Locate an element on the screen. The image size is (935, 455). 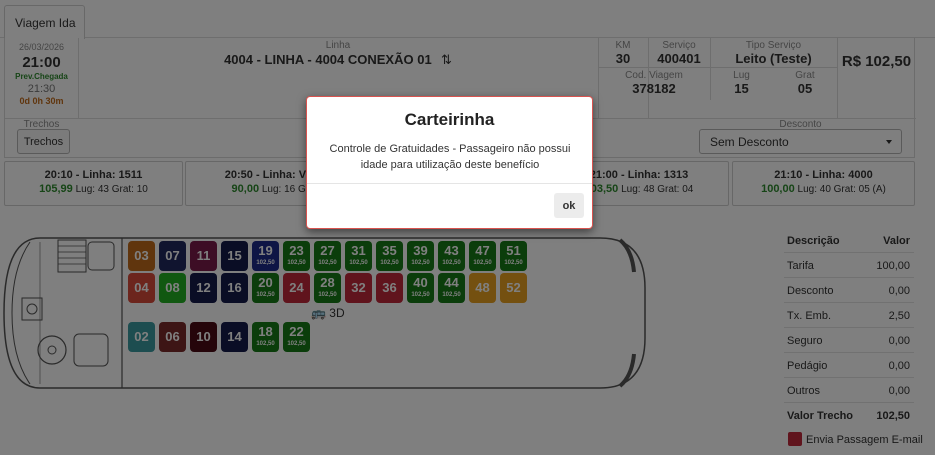
modal-title: Carteirinha is located at coordinates (449, 119).